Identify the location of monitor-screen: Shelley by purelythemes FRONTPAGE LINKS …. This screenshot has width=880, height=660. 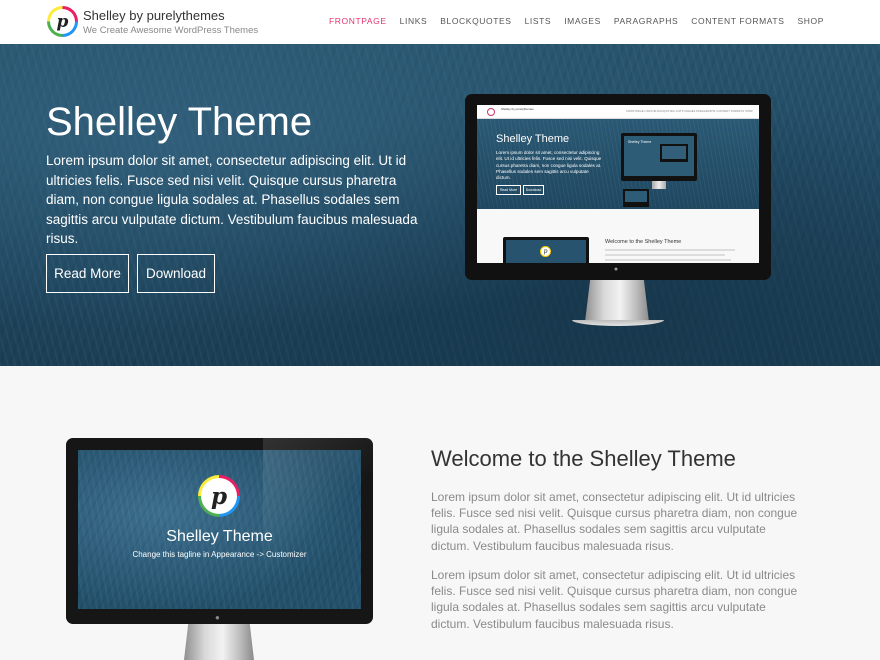
(618, 184).